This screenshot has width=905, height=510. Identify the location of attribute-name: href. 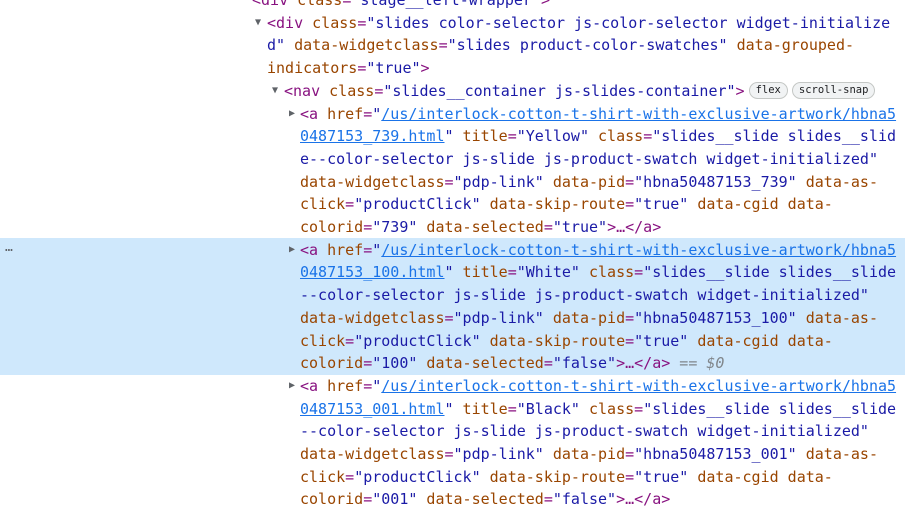
(345, 113).